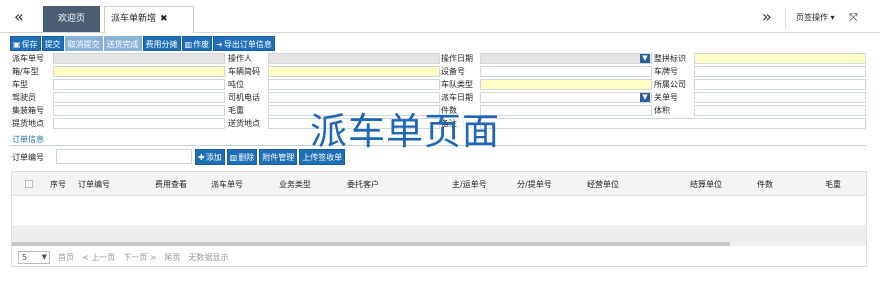 The width and height of the screenshot is (880, 287). What do you see at coordinates (439, 233) in the screenshot?
I see `grid-empty-area` at bounding box center [439, 233].